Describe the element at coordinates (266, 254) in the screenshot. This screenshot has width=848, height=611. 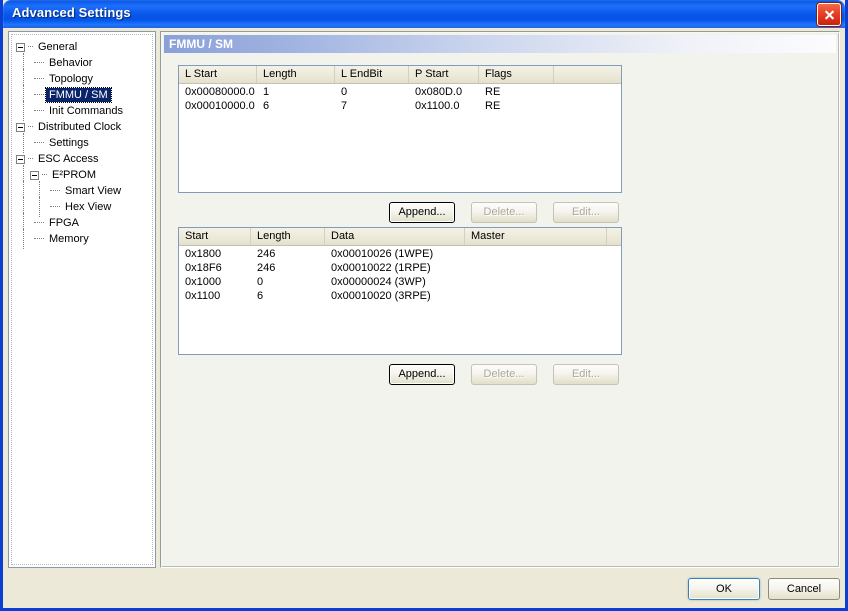
I see `sm-table-cell: 246` at that location.